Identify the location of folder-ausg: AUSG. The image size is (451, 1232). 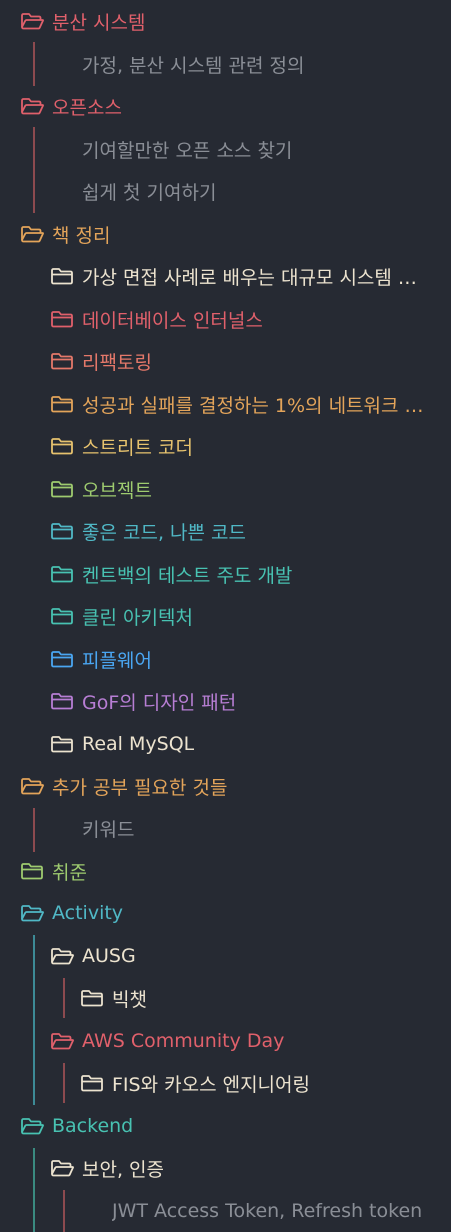
(245, 956).